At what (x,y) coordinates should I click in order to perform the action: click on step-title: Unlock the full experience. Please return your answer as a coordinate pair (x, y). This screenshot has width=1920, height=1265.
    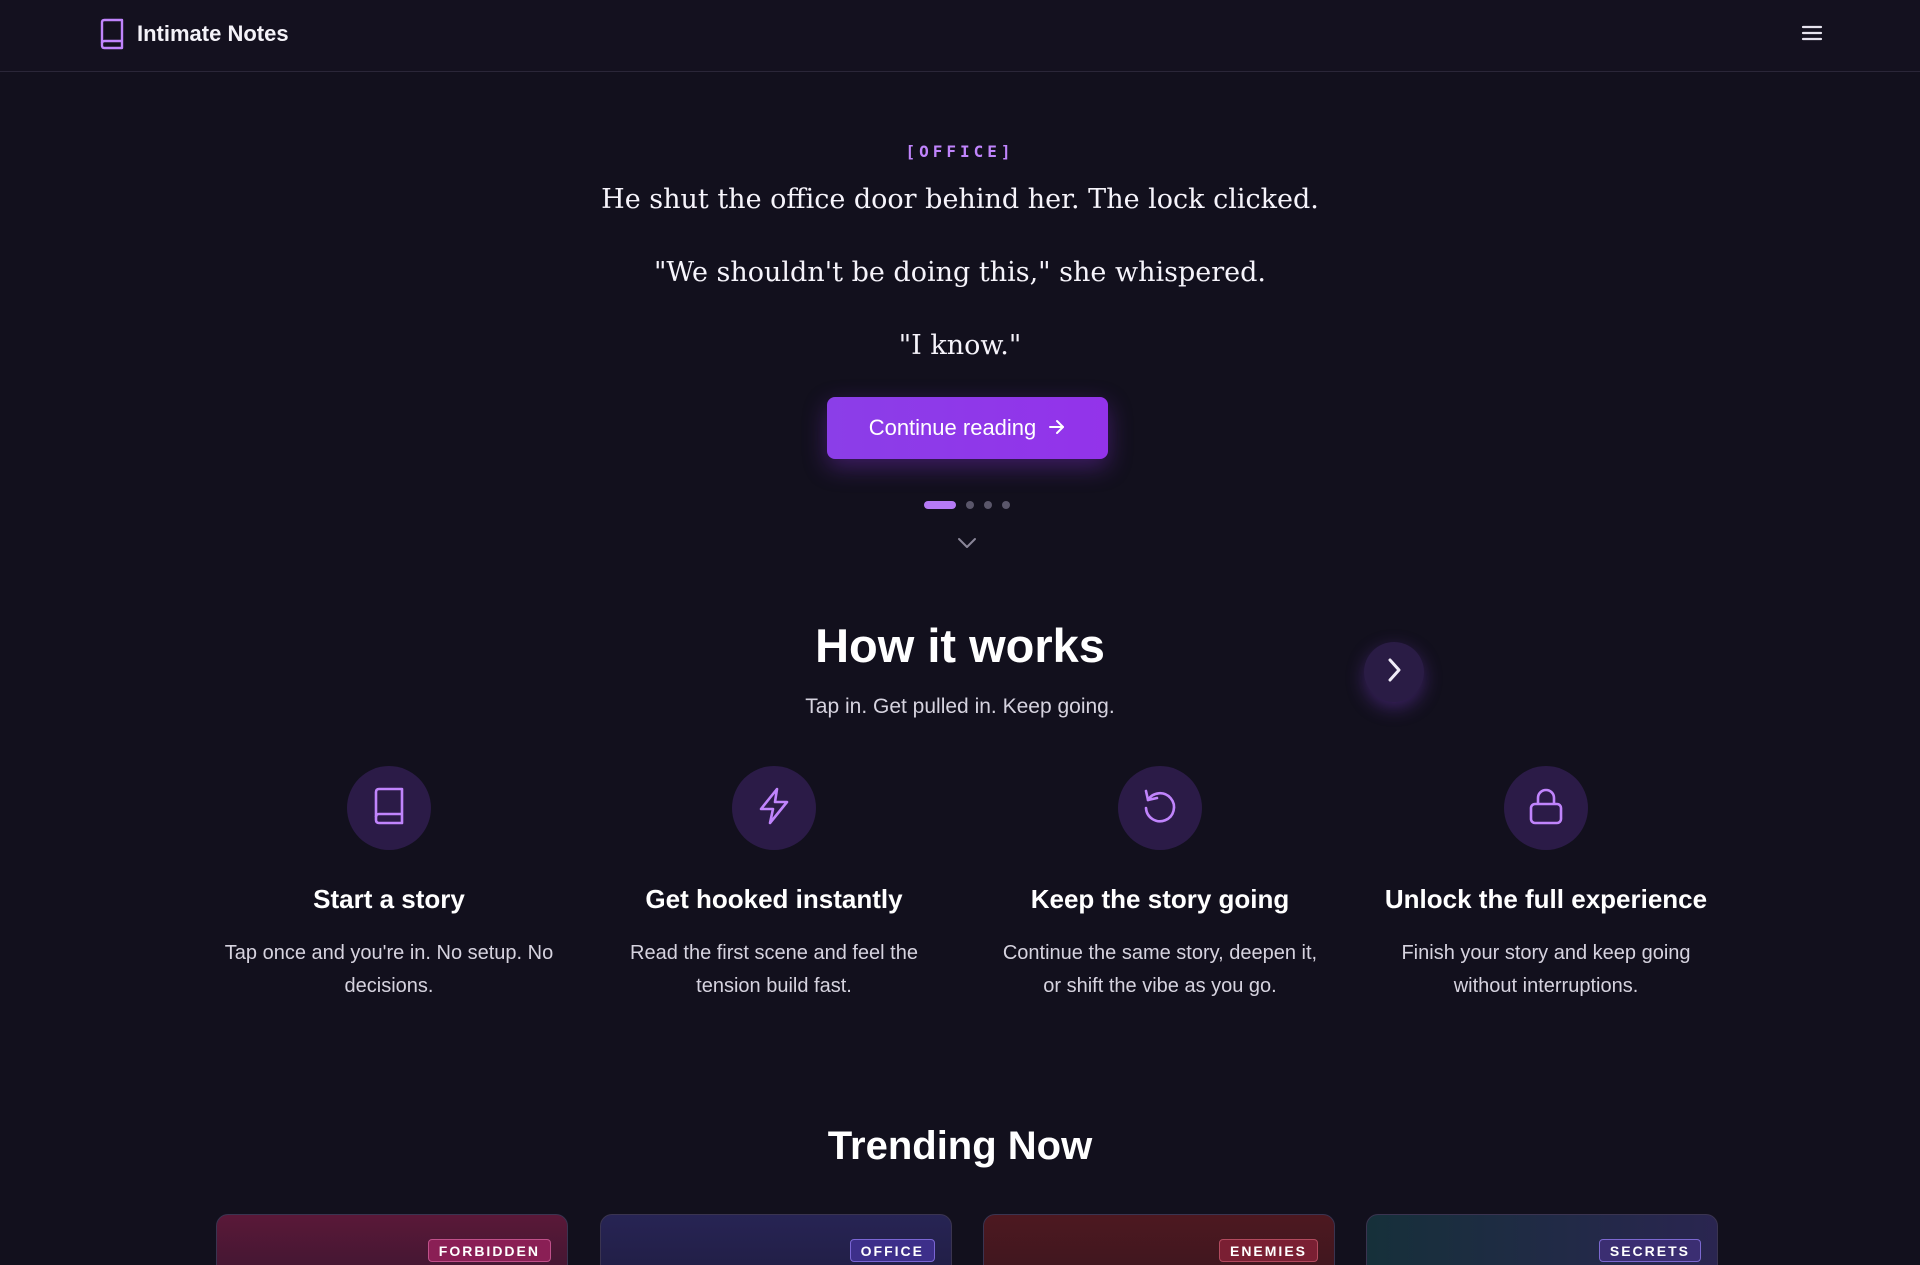
    Looking at the image, I should click on (1546, 899).